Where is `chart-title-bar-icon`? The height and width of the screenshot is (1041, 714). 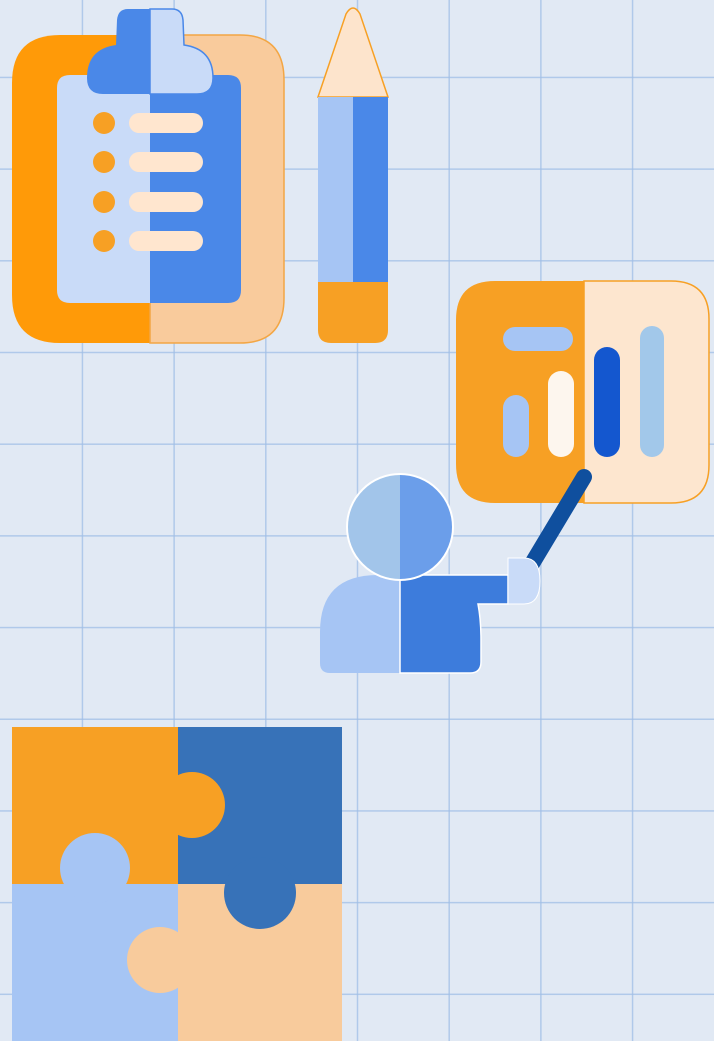
chart-title-bar-icon is located at coordinates (538, 339).